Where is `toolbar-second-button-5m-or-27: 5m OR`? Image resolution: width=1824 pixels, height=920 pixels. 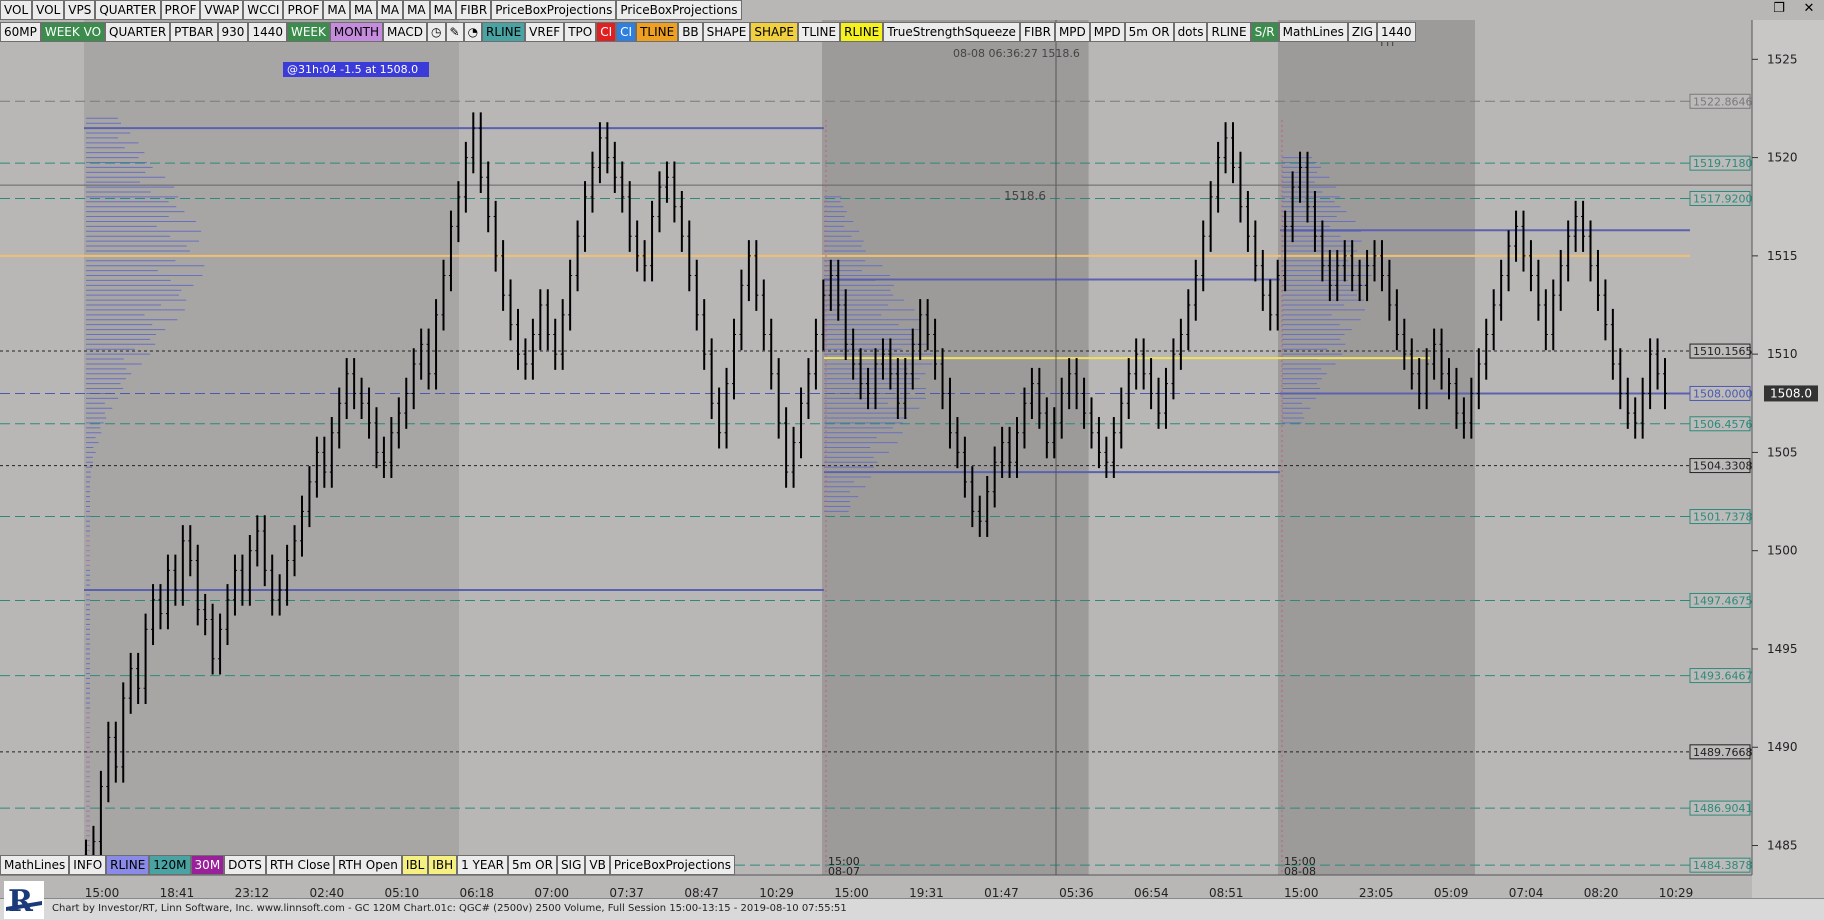
toolbar-second-button-5m-or-27: 5m OR is located at coordinates (1149, 32).